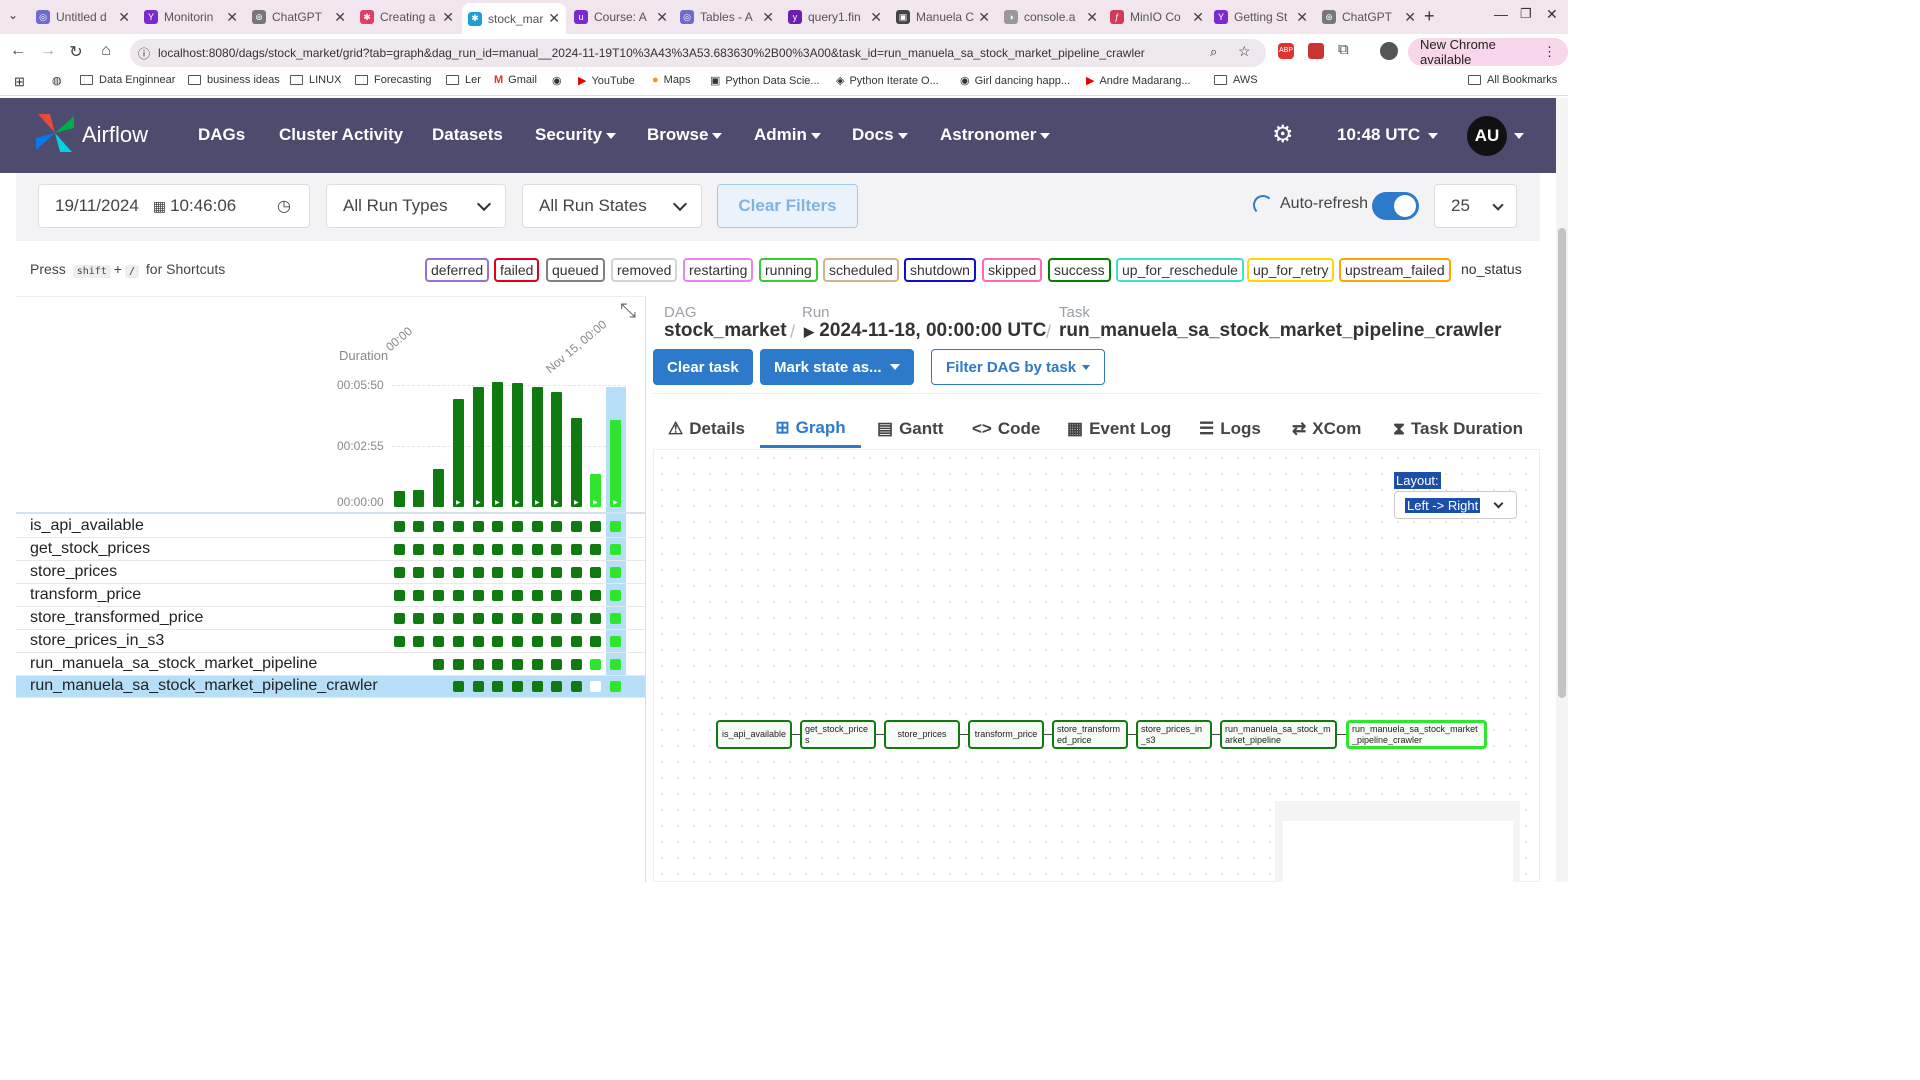  Describe the element at coordinates (1475, 206) in the screenshot. I see `page-size-select: 25` at that location.